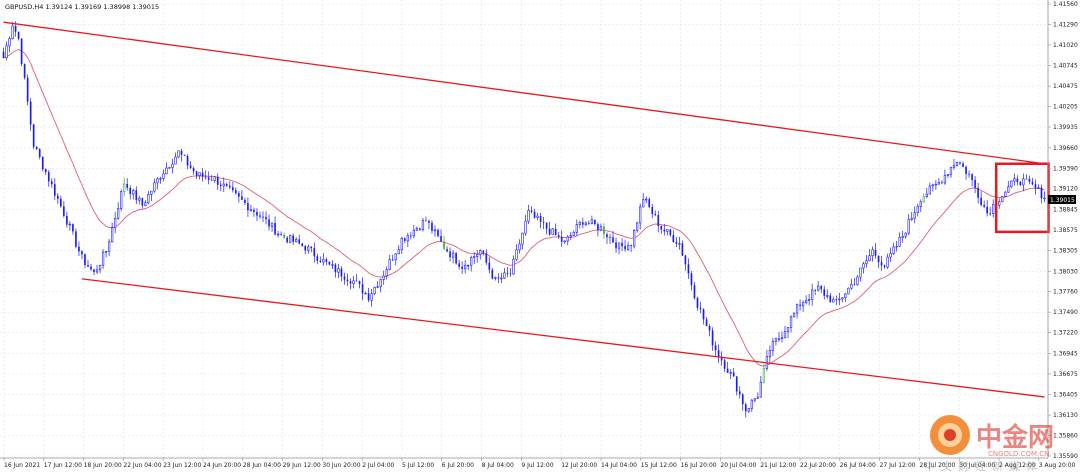  What do you see at coordinates (1065, 250) in the screenshot?
I see `y-tick-label: 1.38305` at bounding box center [1065, 250].